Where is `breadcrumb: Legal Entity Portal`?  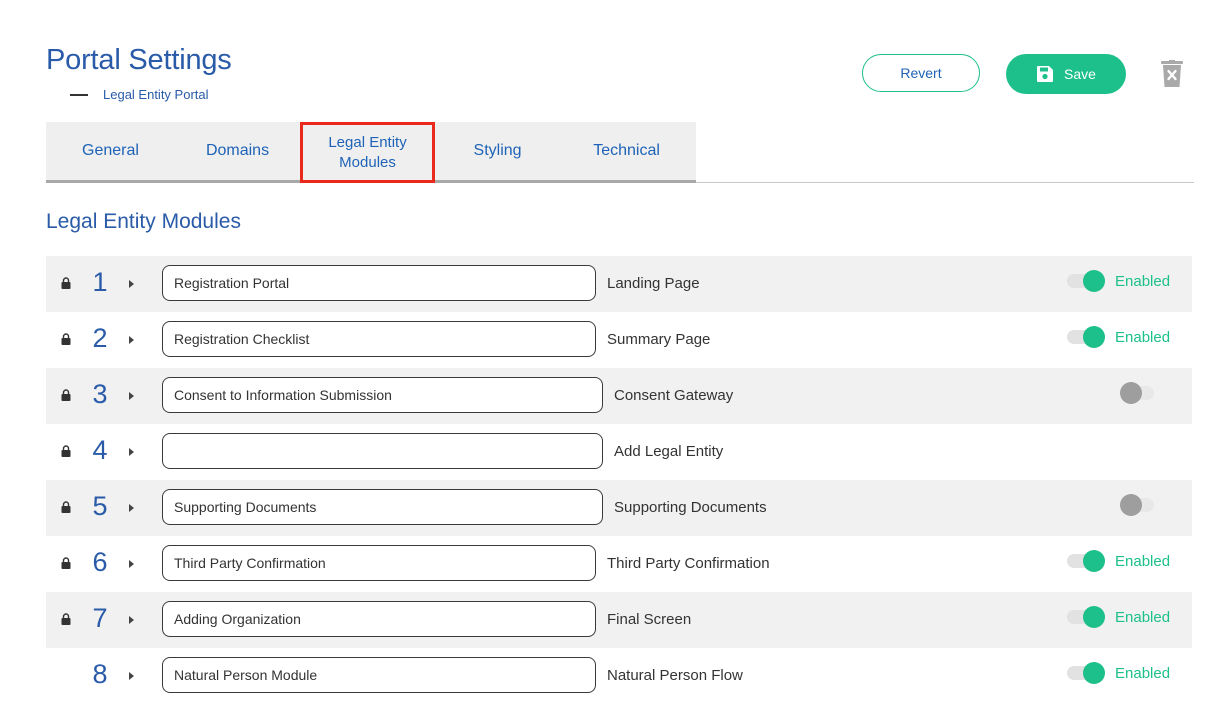
breadcrumb: Legal Entity Portal is located at coordinates (139, 94).